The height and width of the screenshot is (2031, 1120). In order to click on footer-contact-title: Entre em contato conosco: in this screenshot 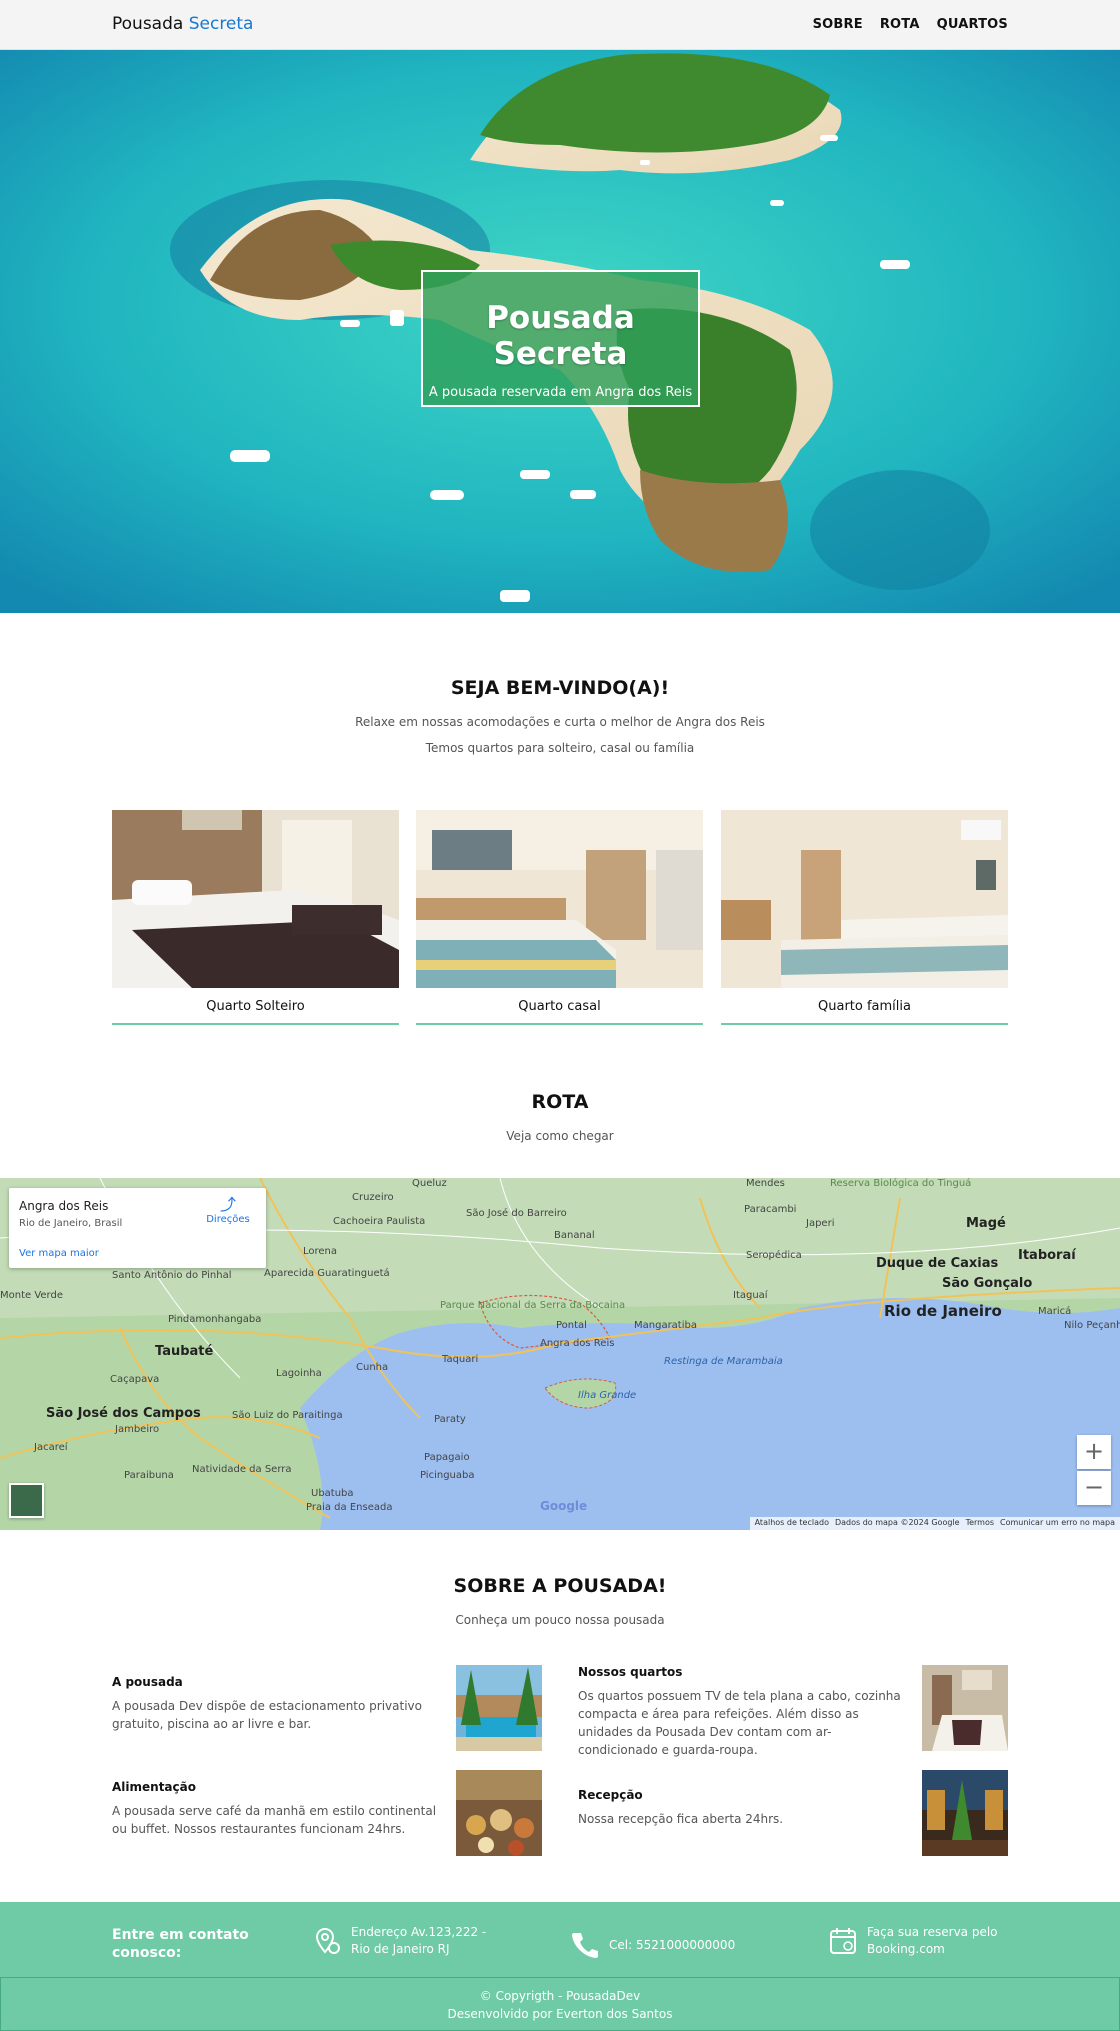, I will do `click(180, 1944)`.